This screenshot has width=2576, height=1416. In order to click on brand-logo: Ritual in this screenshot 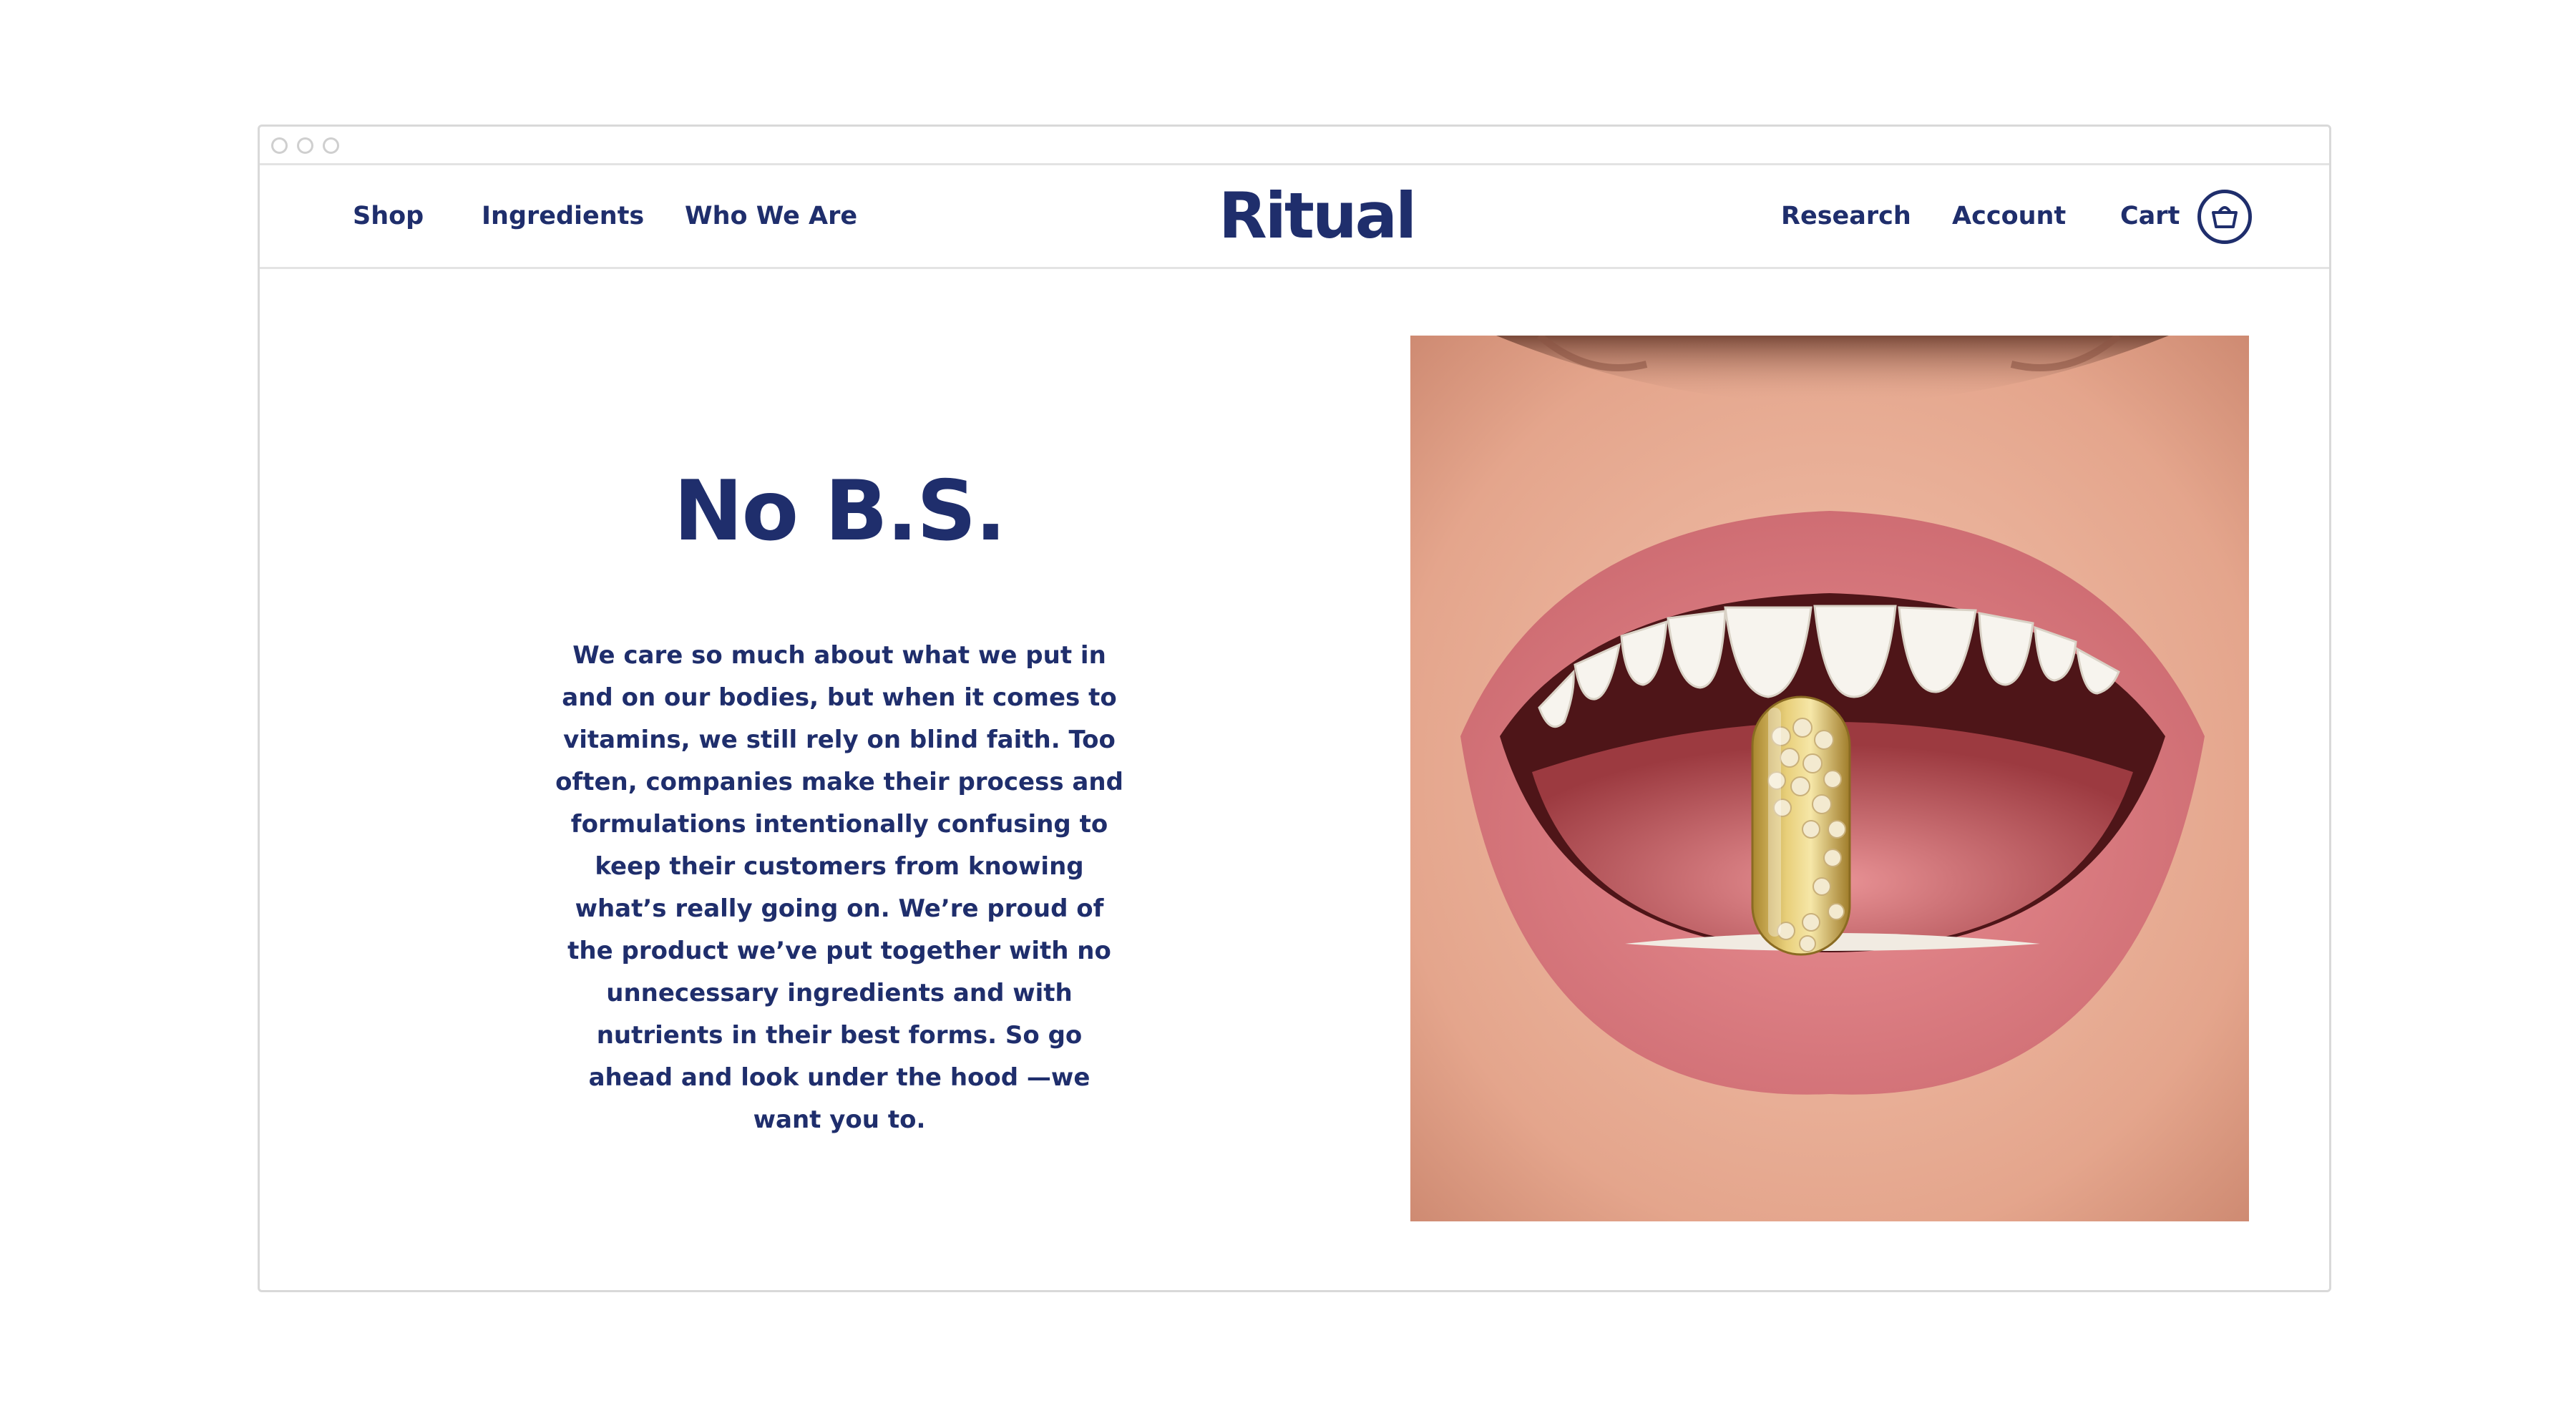, I will do `click(1318, 216)`.